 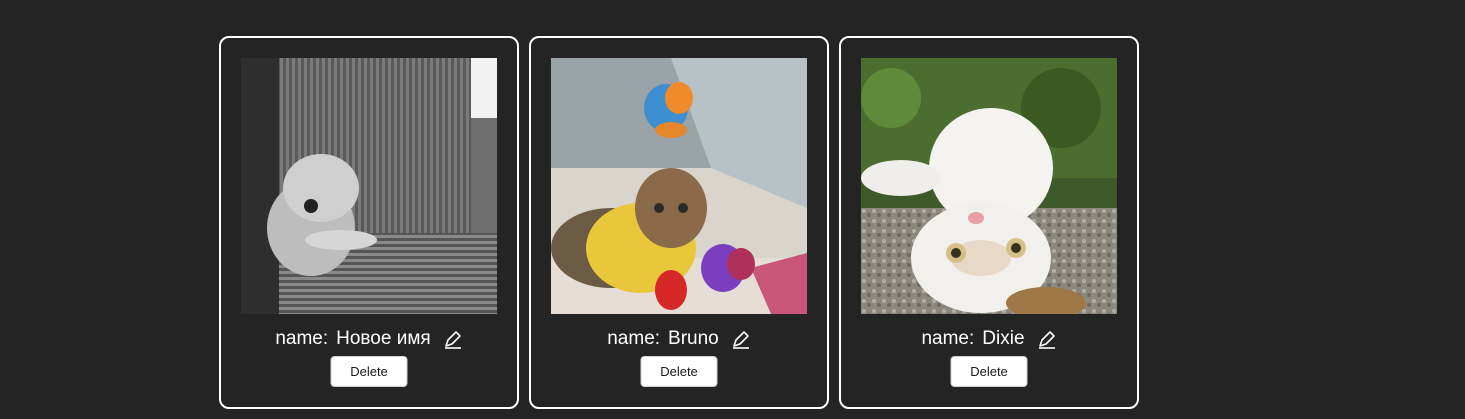 I want to click on cat-name-row: name: Новое имя, so click(x=369, y=339).